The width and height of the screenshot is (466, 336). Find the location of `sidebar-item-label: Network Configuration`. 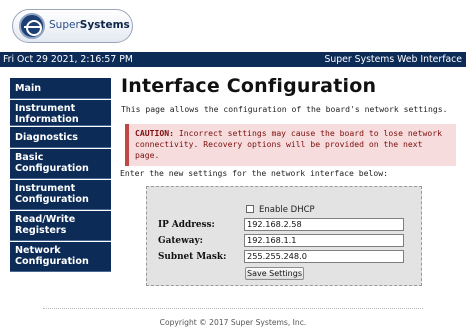

sidebar-item-label: Network Configuration is located at coordinates (52, 256).